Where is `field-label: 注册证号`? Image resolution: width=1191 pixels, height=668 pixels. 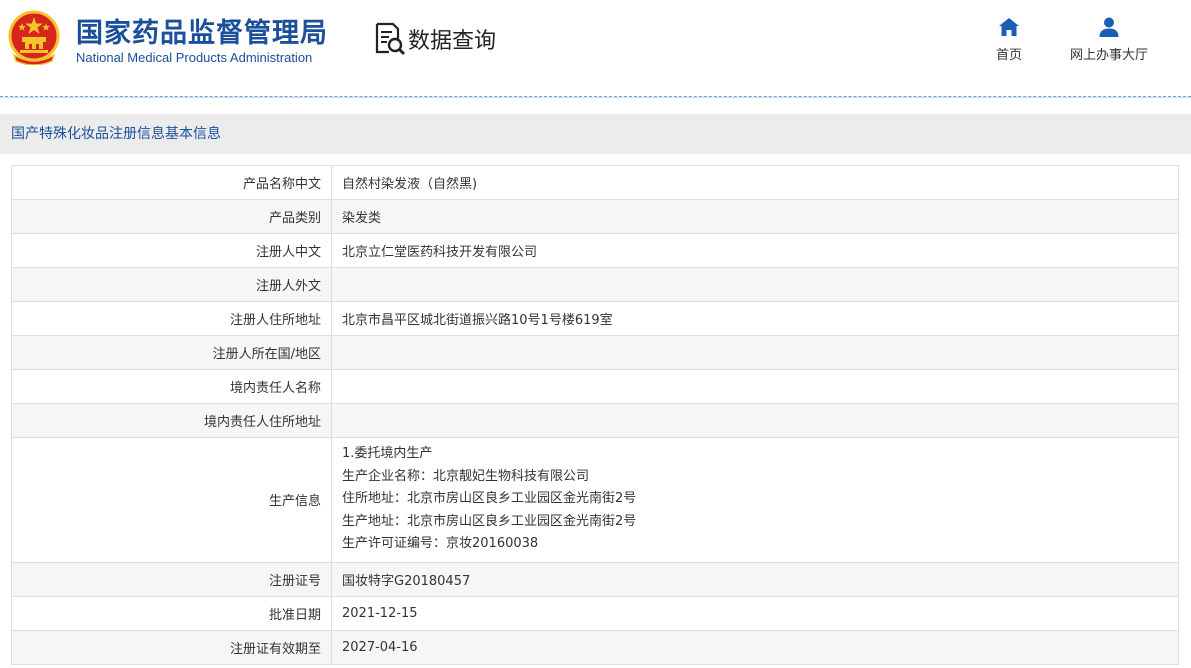
field-label: 注册证号 is located at coordinates (171, 579).